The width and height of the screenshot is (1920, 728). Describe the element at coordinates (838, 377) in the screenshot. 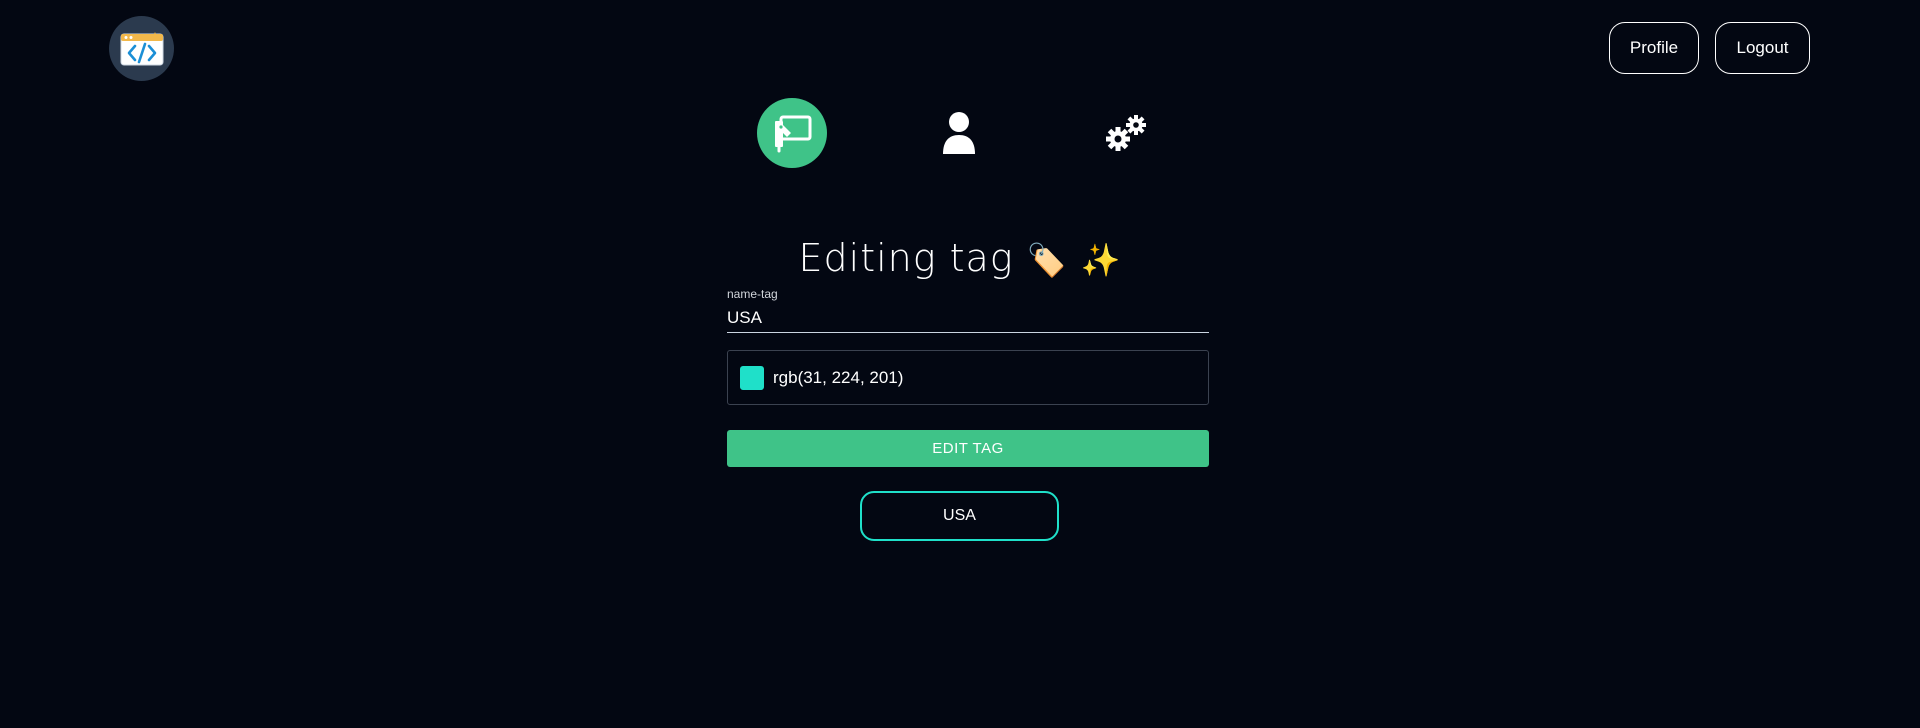

I see `color-value: rgb(31, 224, 201)` at that location.